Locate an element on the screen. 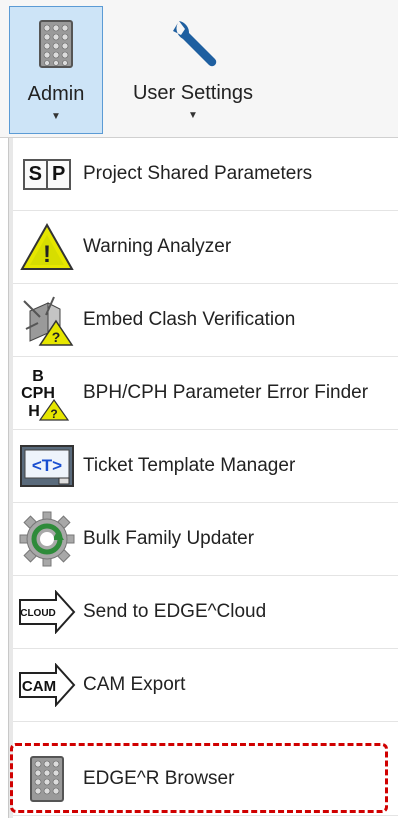  svg-text: CPH is located at coordinates (38, 393).